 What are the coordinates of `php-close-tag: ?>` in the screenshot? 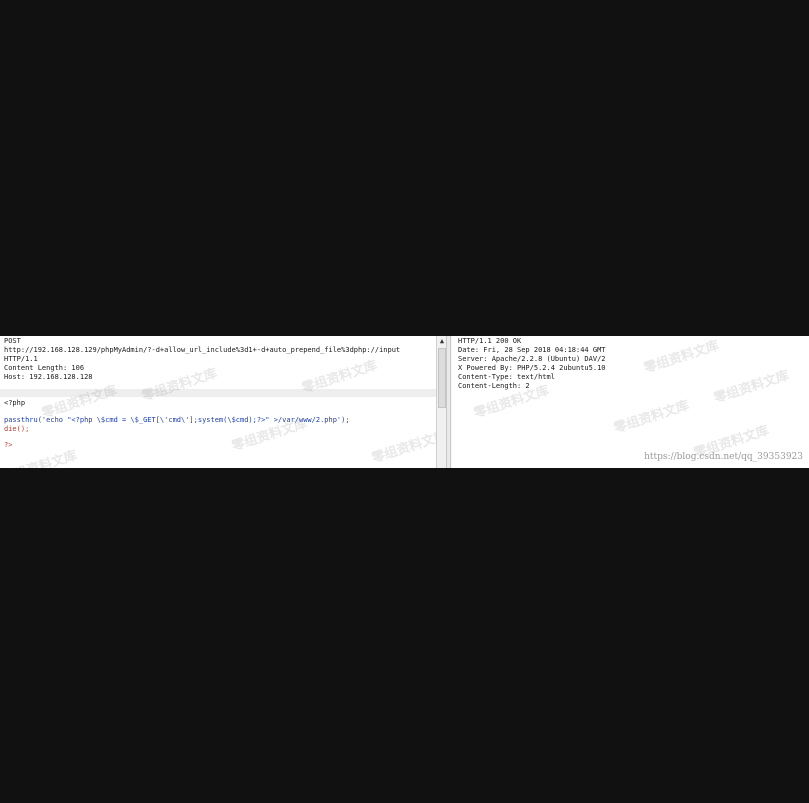 It's located at (8, 445).